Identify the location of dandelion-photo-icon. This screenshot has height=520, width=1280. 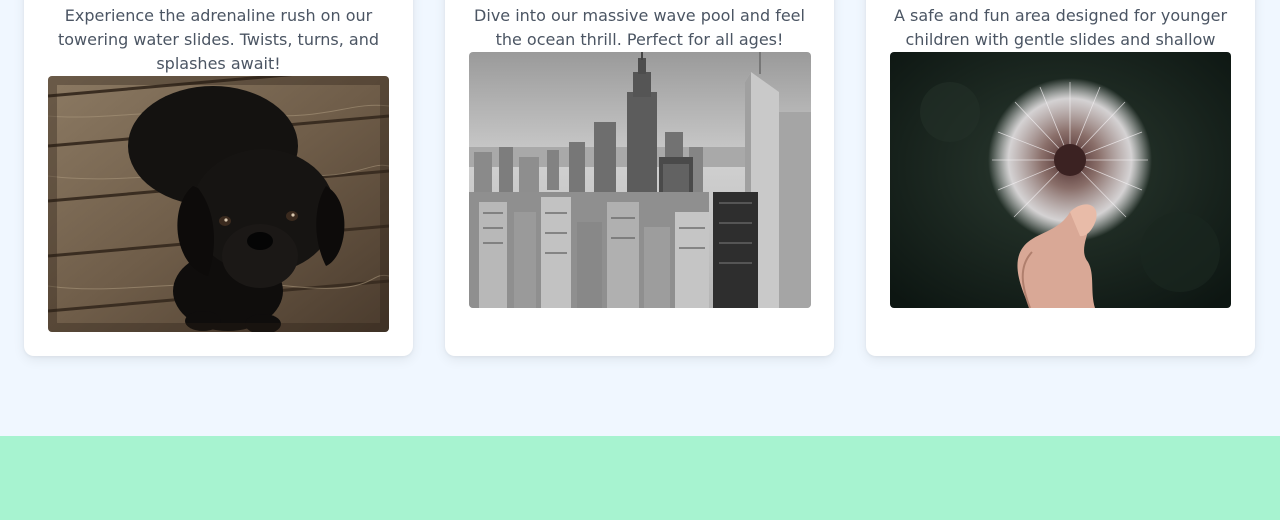
(1060, 180).